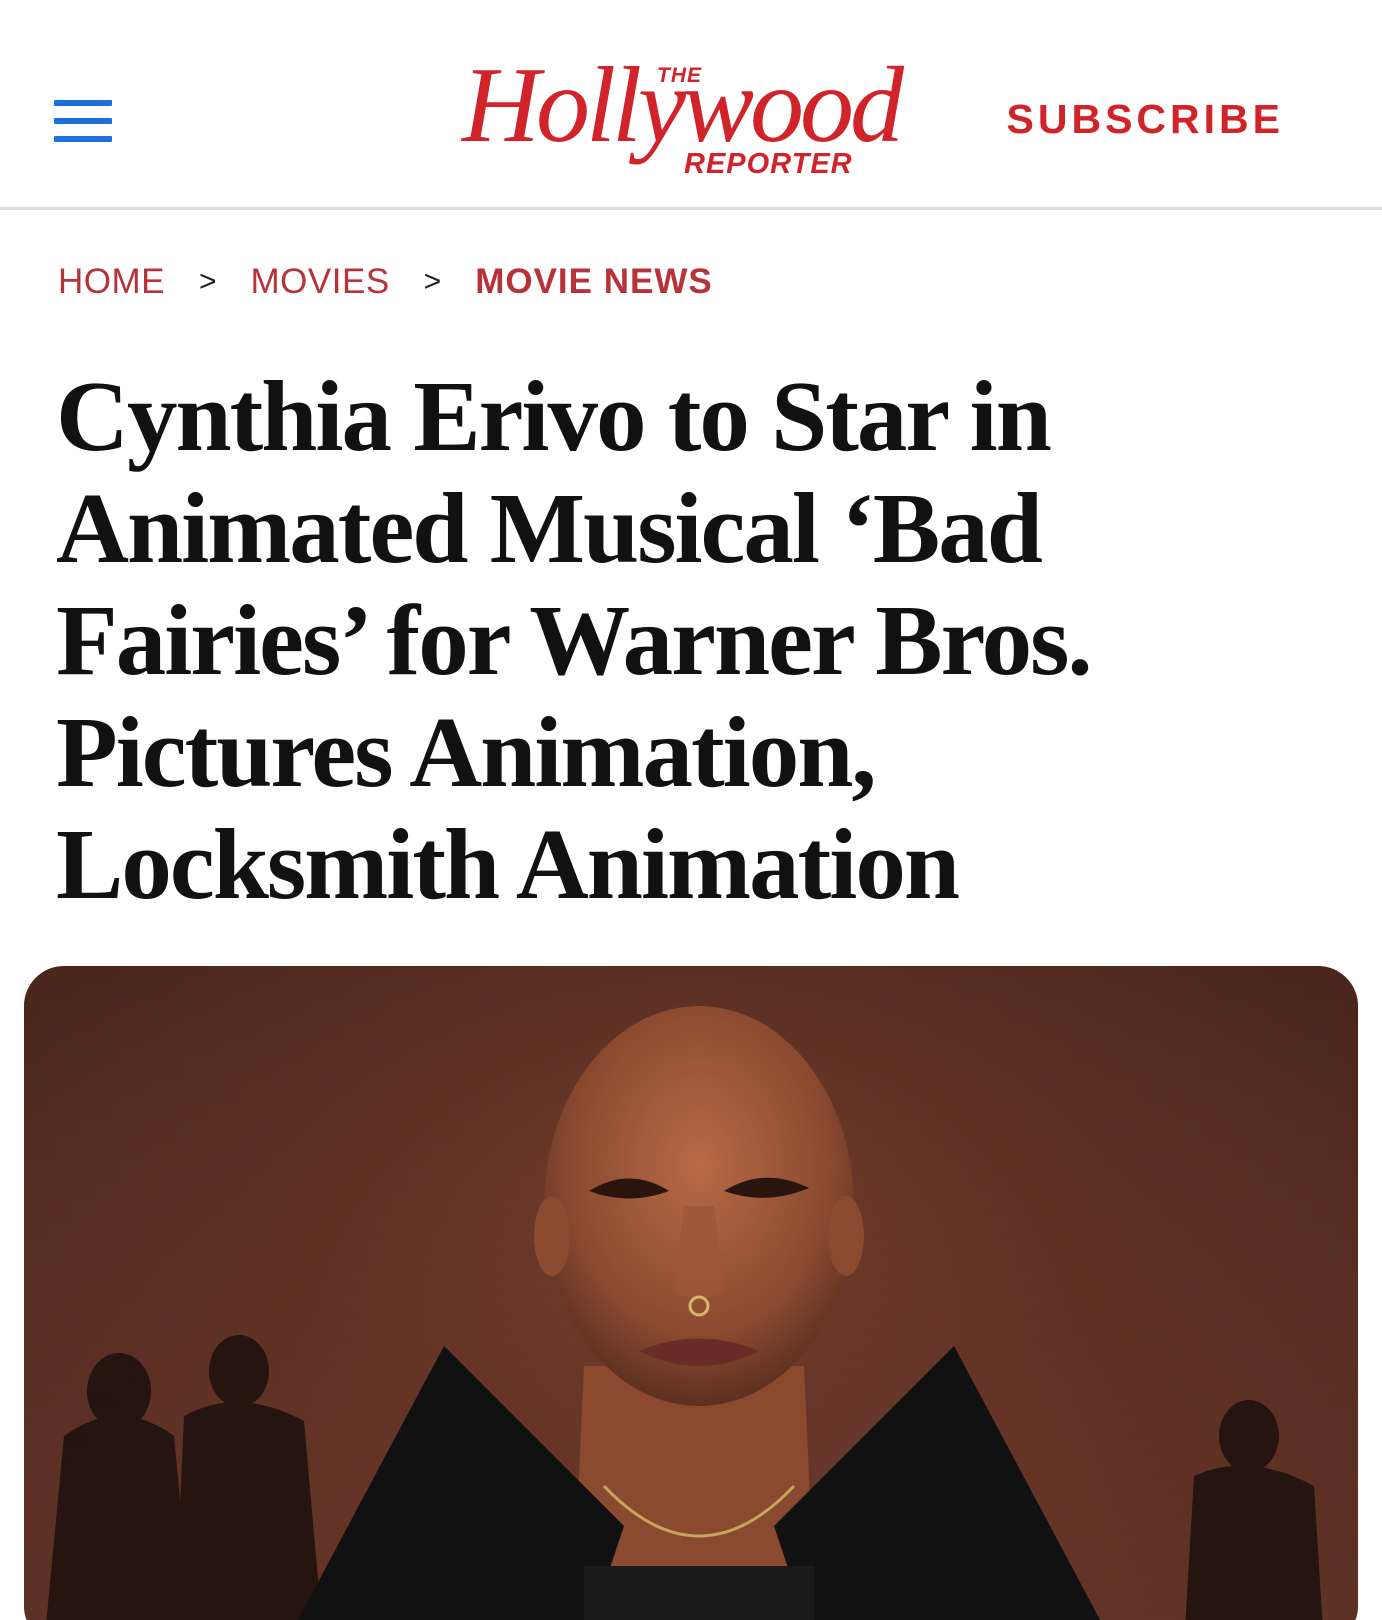  I want to click on breadcrumb-movies: MOVIES, so click(320, 282).